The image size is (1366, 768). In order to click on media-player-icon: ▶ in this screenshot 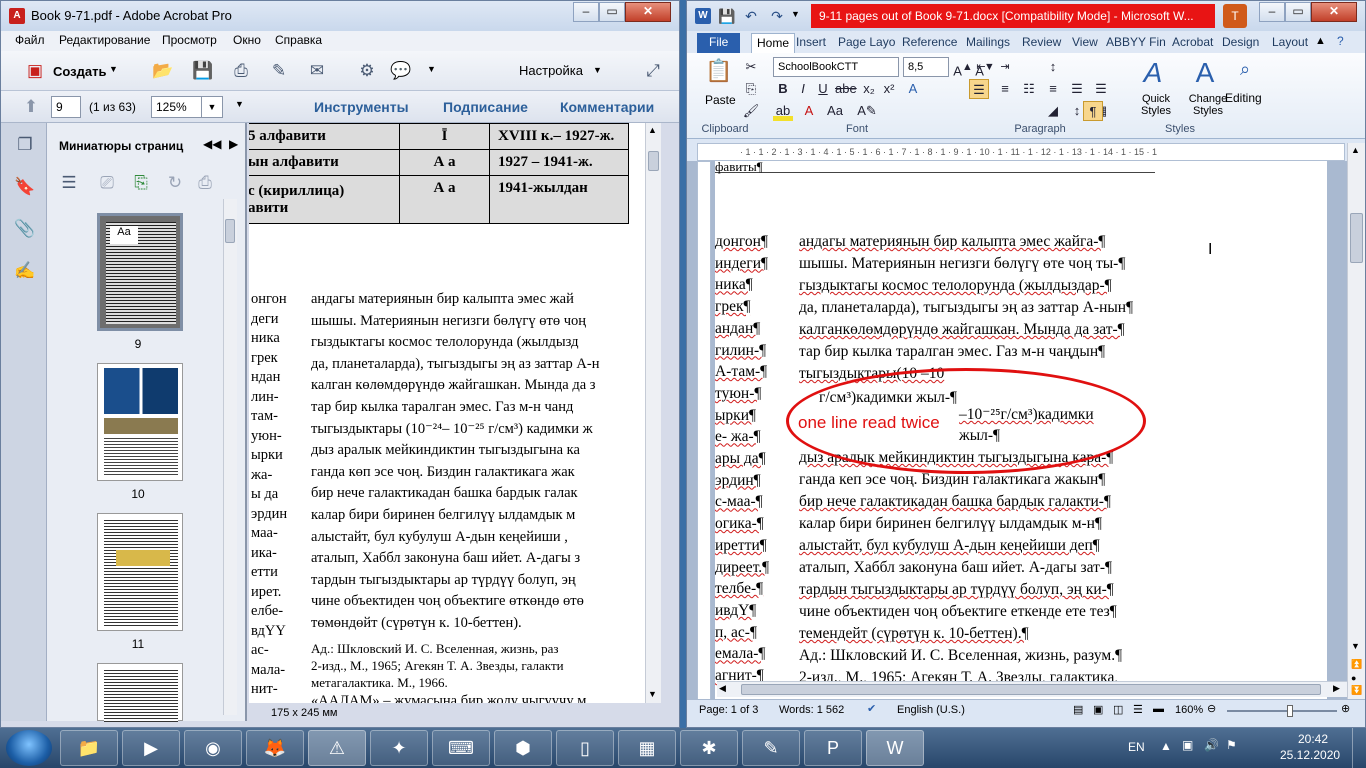, I will do `click(151, 748)`.